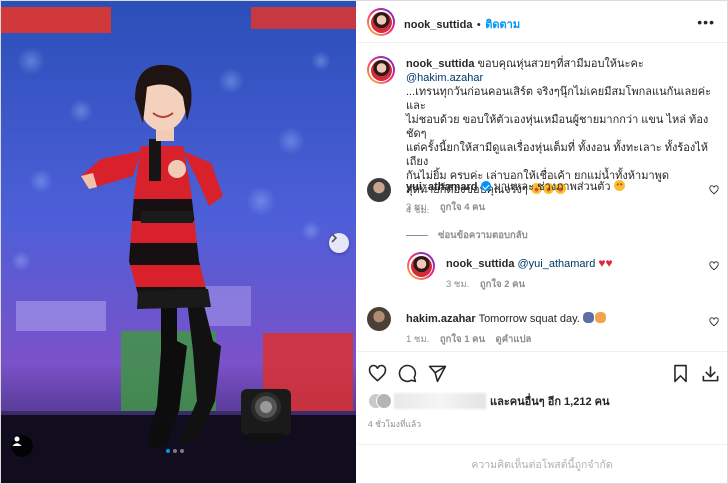  What do you see at coordinates (438, 25) in the screenshot?
I see `author-username: nook_suttida` at bounding box center [438, 25].